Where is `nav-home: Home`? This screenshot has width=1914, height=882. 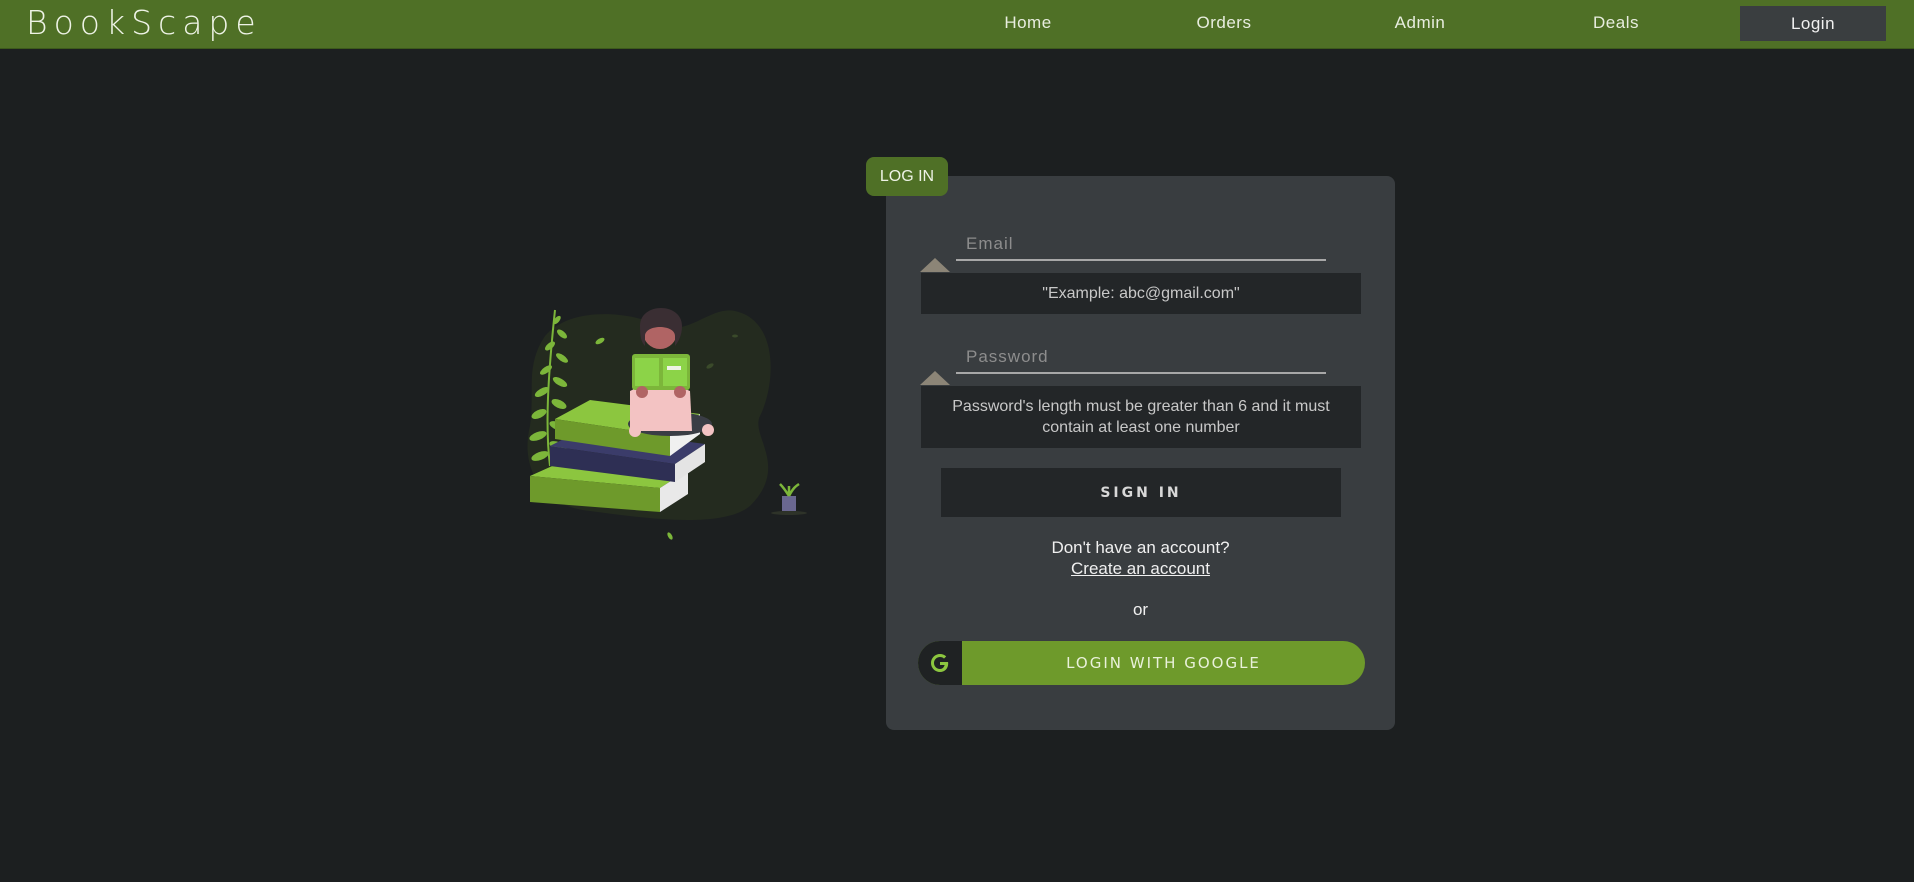
nav-home: Home is located at coordinates (1028, 24).